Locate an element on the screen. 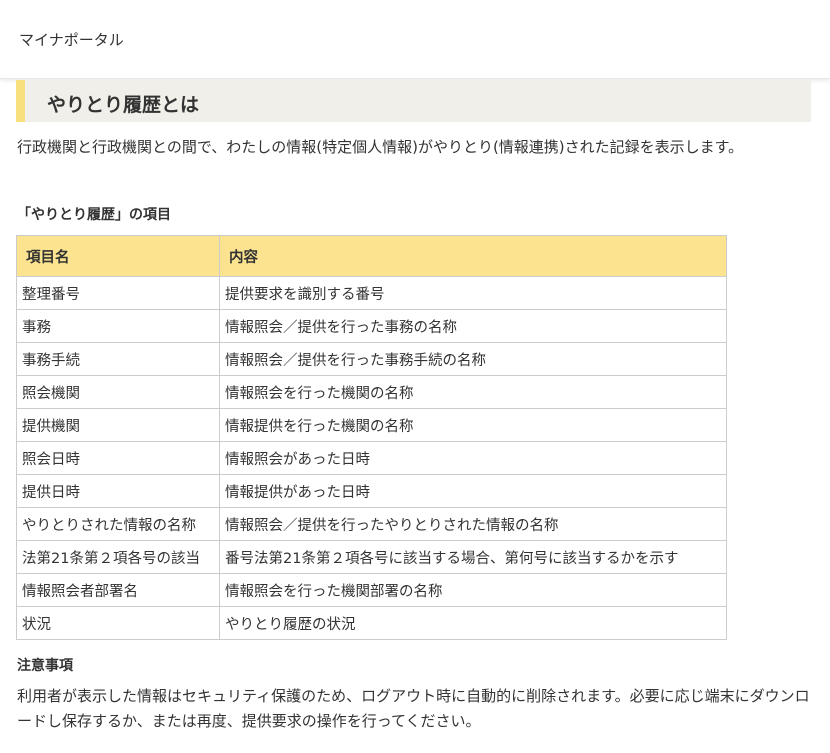  item-content-cell: 情報照会／提供を行ったやりとりされた情報の名称 is located at coordinates (473, 524).